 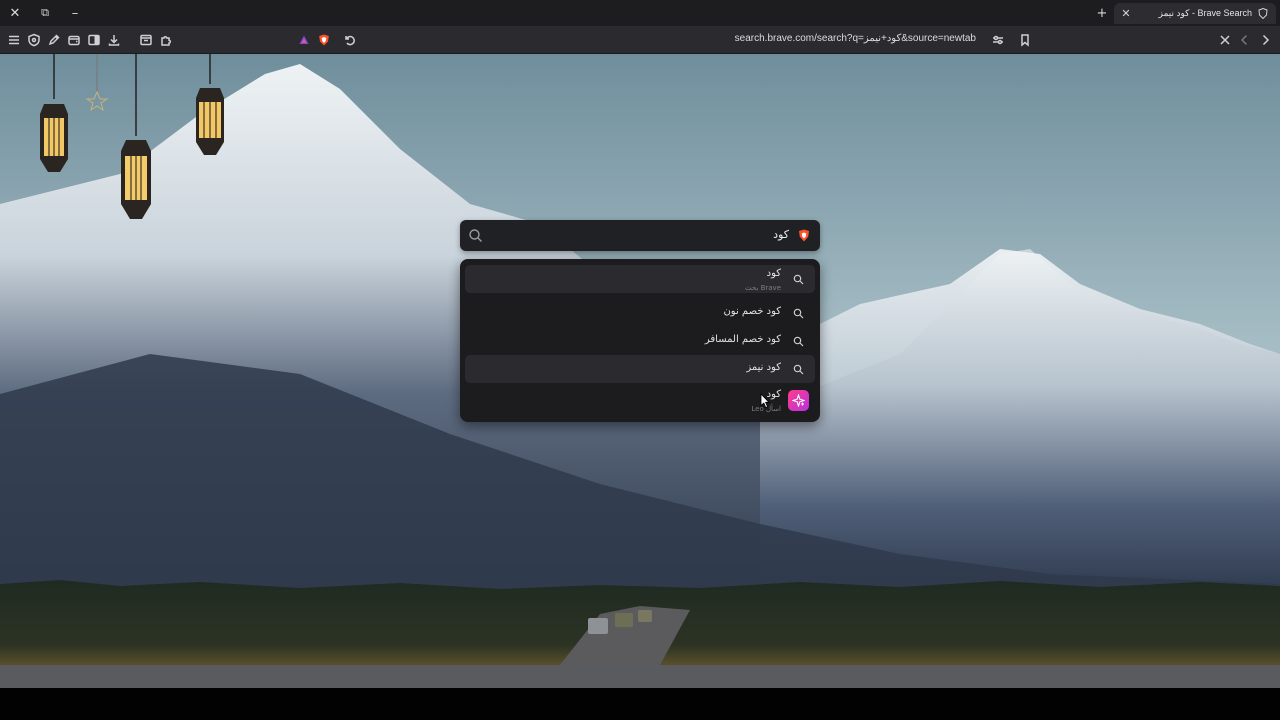 I want to click on shield-icon, so click(x=34, y=40).